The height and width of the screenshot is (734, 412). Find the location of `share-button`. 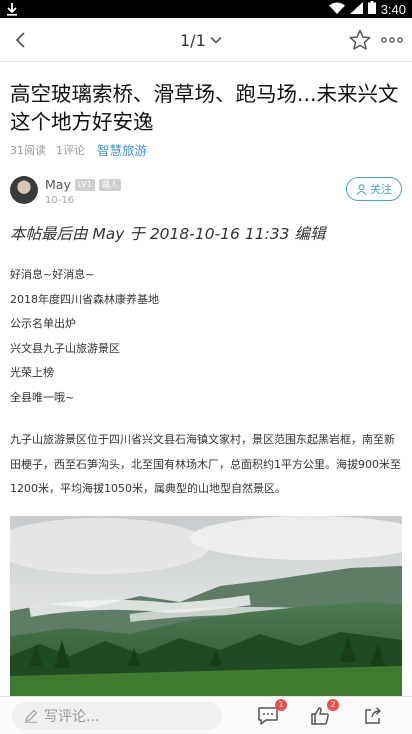

share-button is located at coordinates (373, 716).